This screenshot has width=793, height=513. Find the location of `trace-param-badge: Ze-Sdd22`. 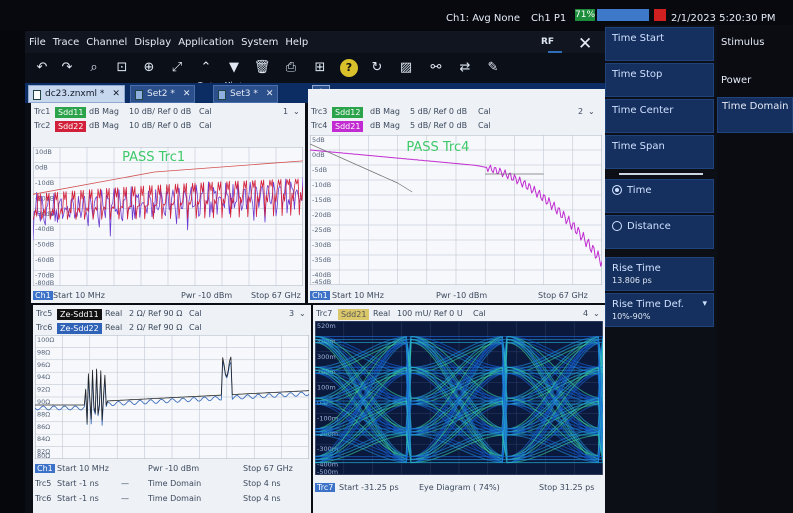

trace-param-badge: Ze-Sdd22 is located at coordinates (79, 328).